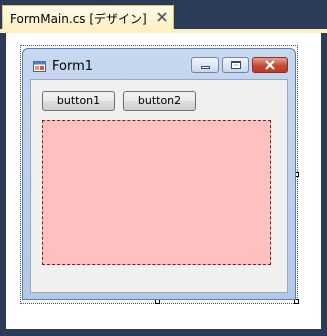  Describe the element at coordinates (78, 101) in the screenshot. I see `button1: button1` at that location.